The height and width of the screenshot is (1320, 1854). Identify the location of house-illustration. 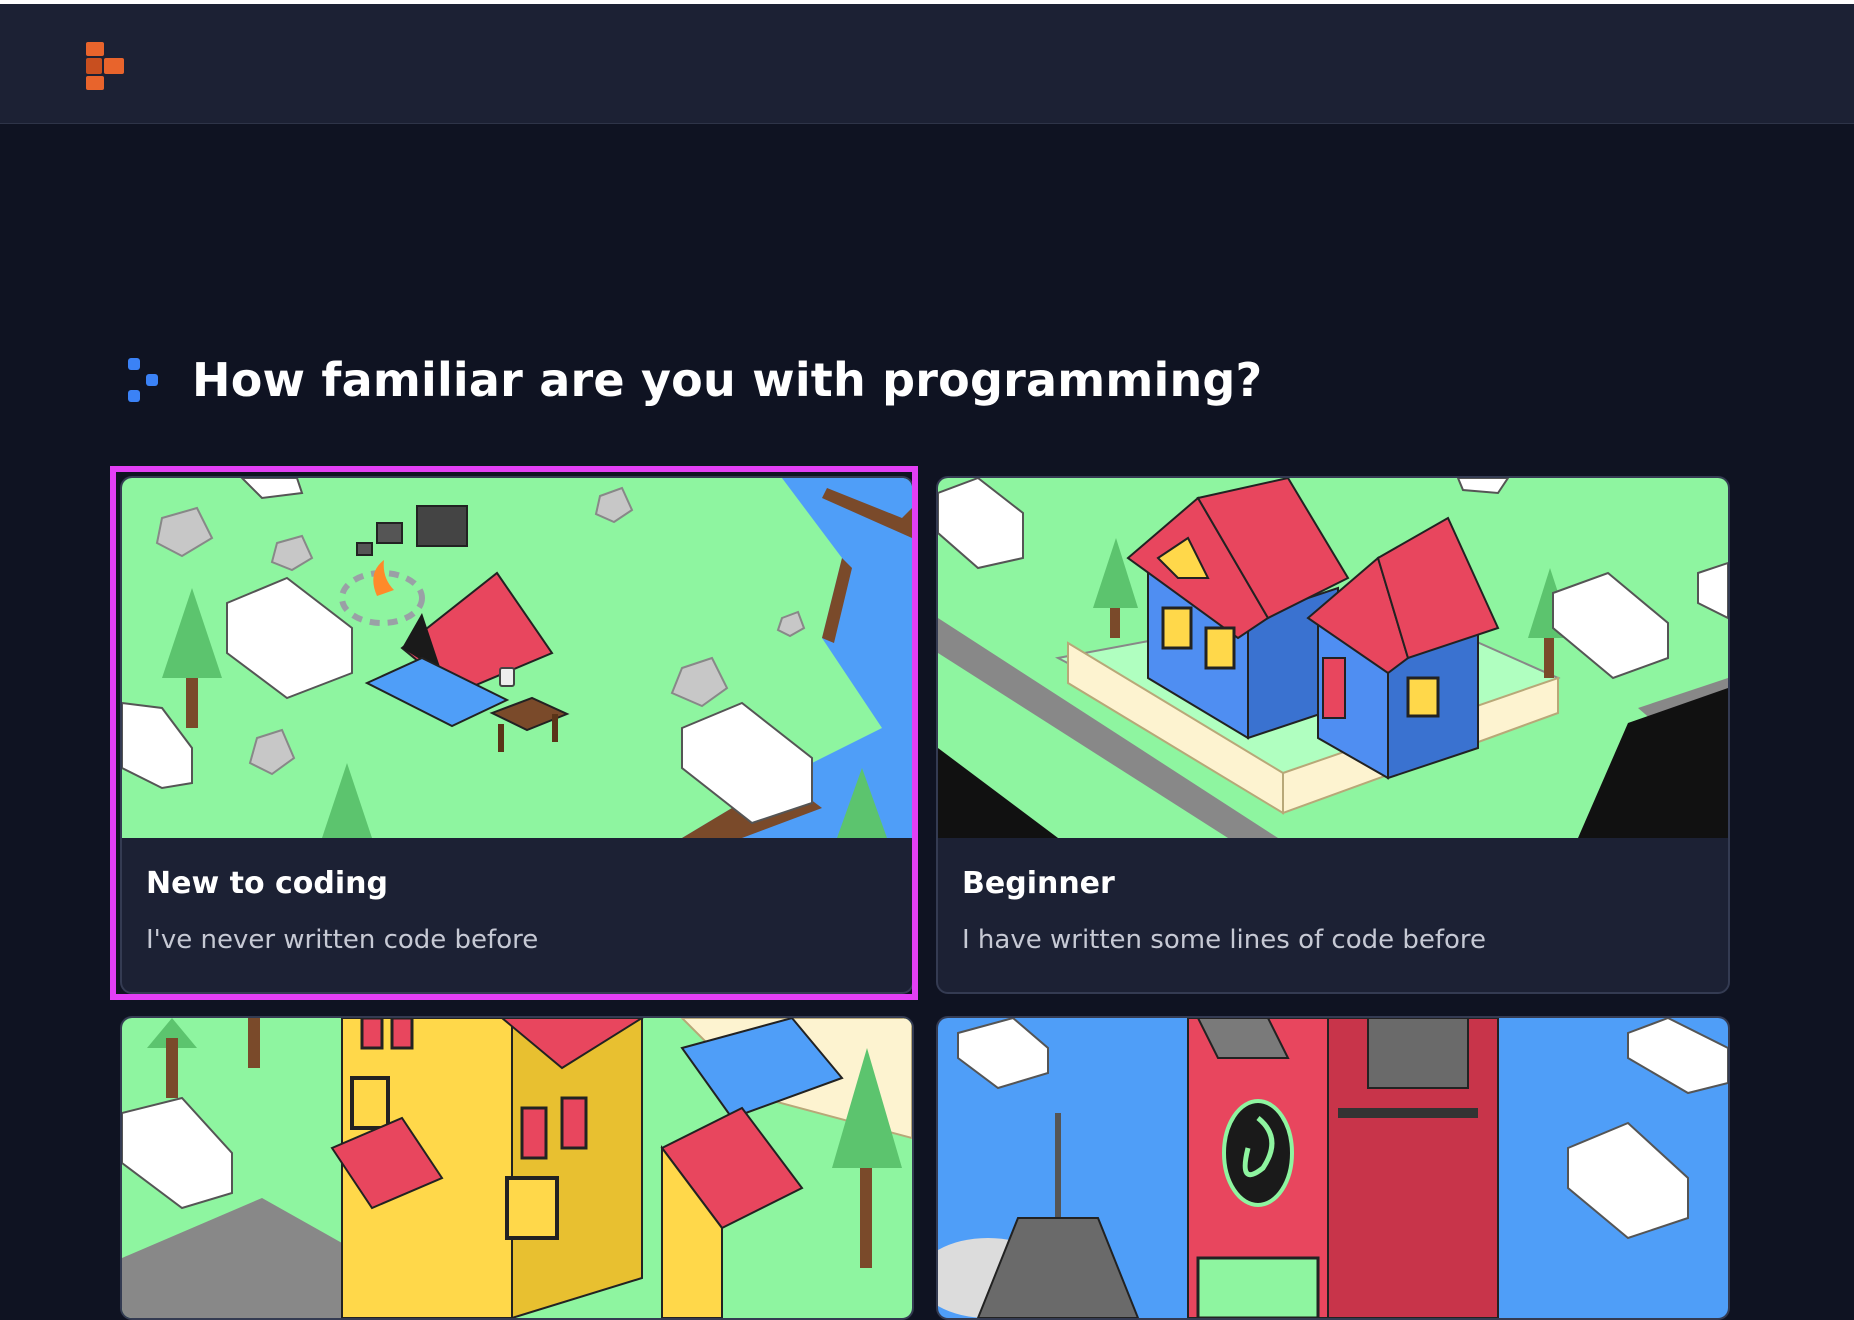
(1333, 658).